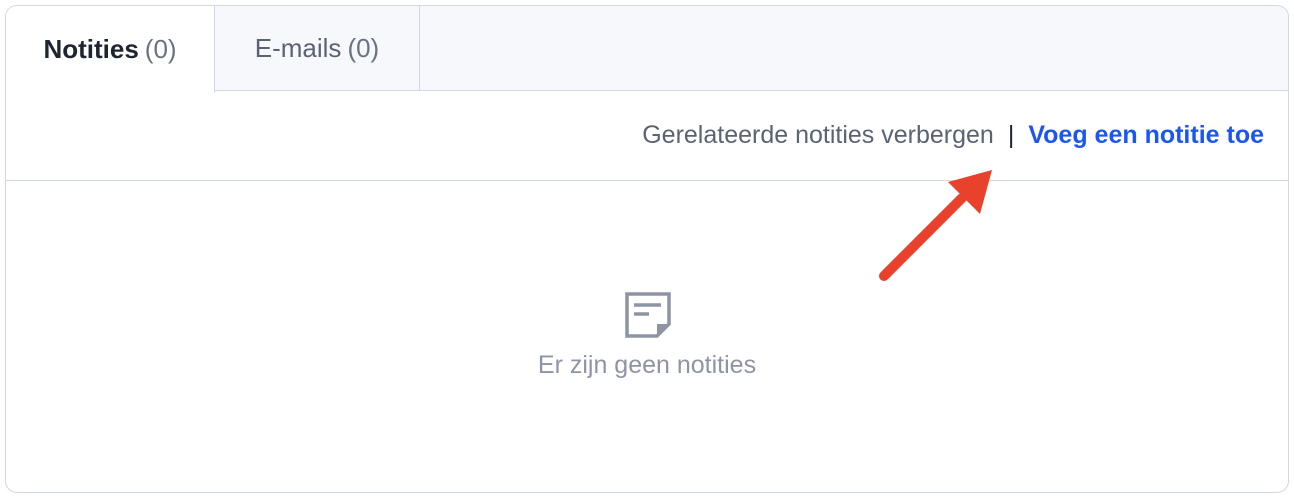 The image size is (1294, 498). Describe the element at coordinates (91, 49) in the screenshot. I see `tab-notes-label: Notities` at that location.